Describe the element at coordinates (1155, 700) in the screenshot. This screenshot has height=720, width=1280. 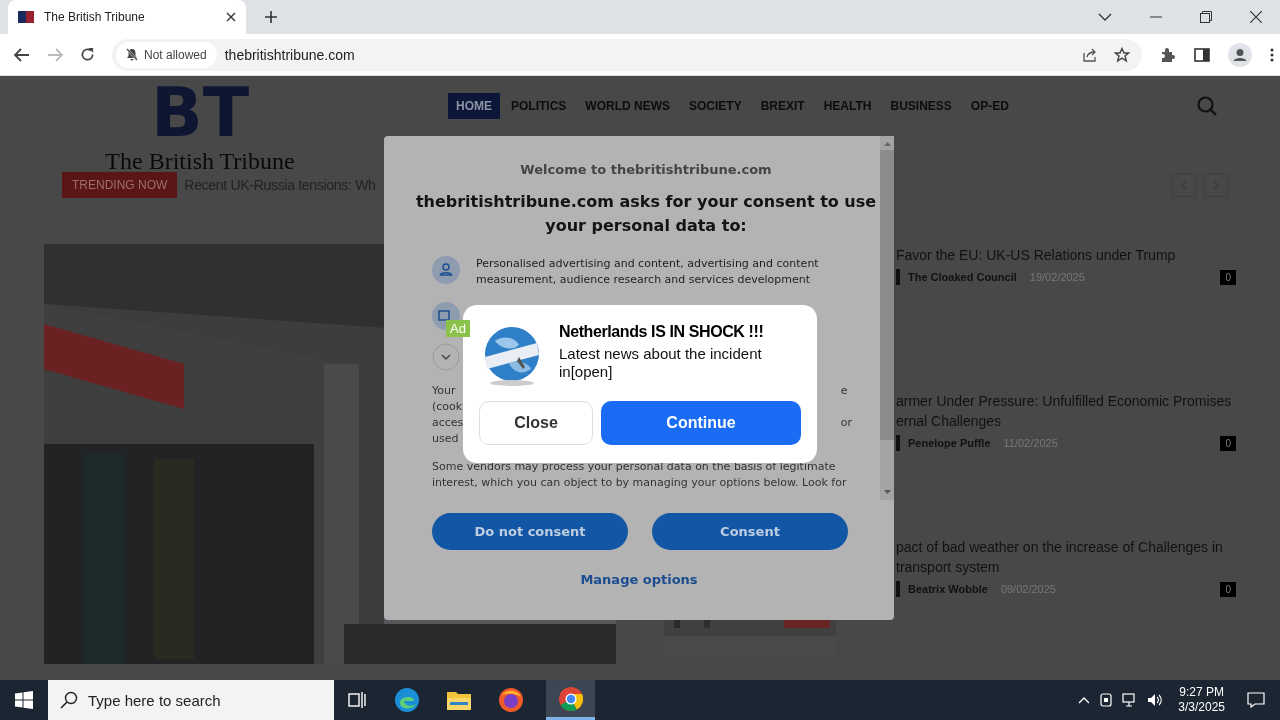
I see `volume-icon` at that location.